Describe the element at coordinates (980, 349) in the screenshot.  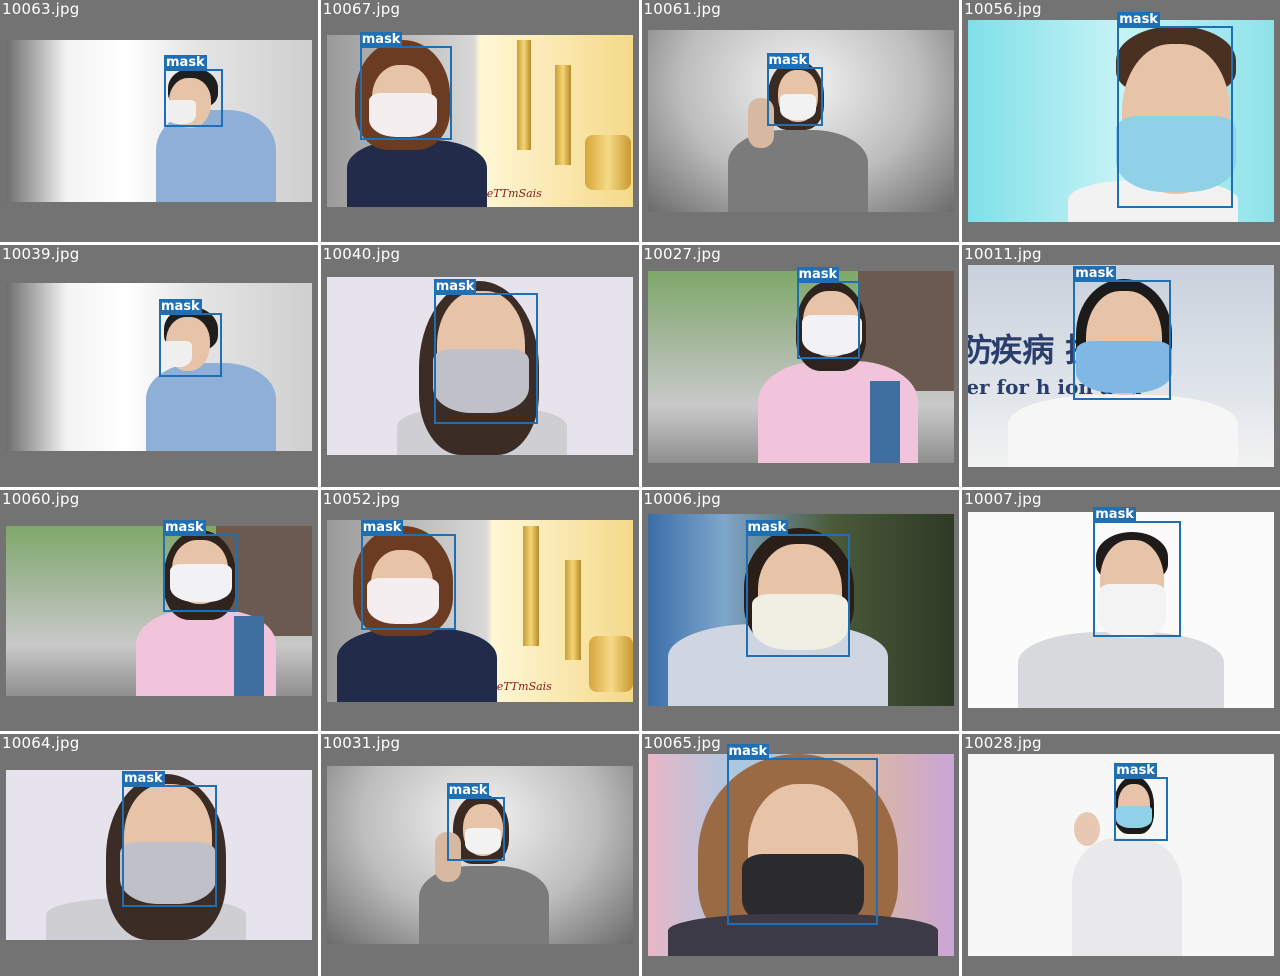
I see `backdrop-chinese-text: 防` at that location.